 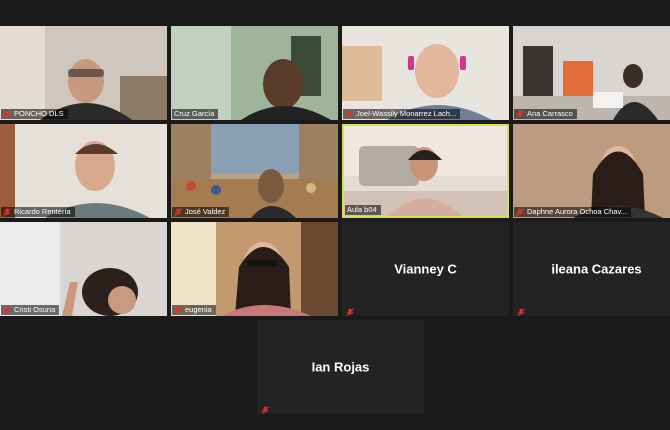 I want to click on participant-name: Aula b04, so click(x=362, y=209).